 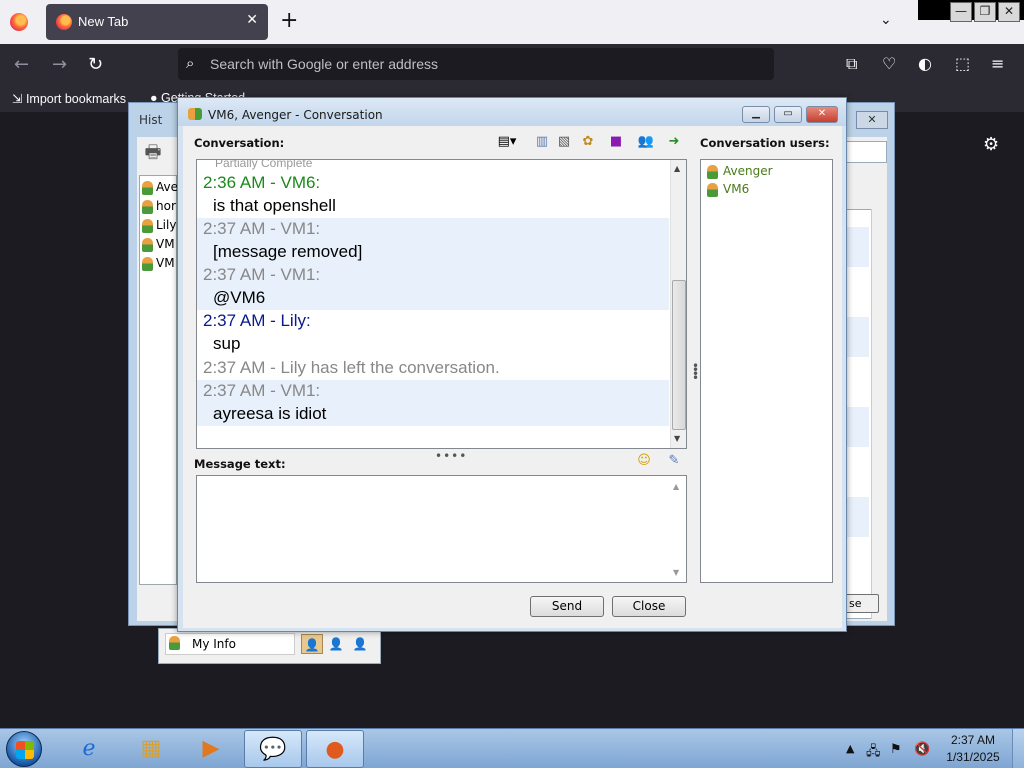 What do you see at coordinates (441, 529) in the screenshot?
I see `message-input: ▲ ▼` at bounding box center [441, 529].